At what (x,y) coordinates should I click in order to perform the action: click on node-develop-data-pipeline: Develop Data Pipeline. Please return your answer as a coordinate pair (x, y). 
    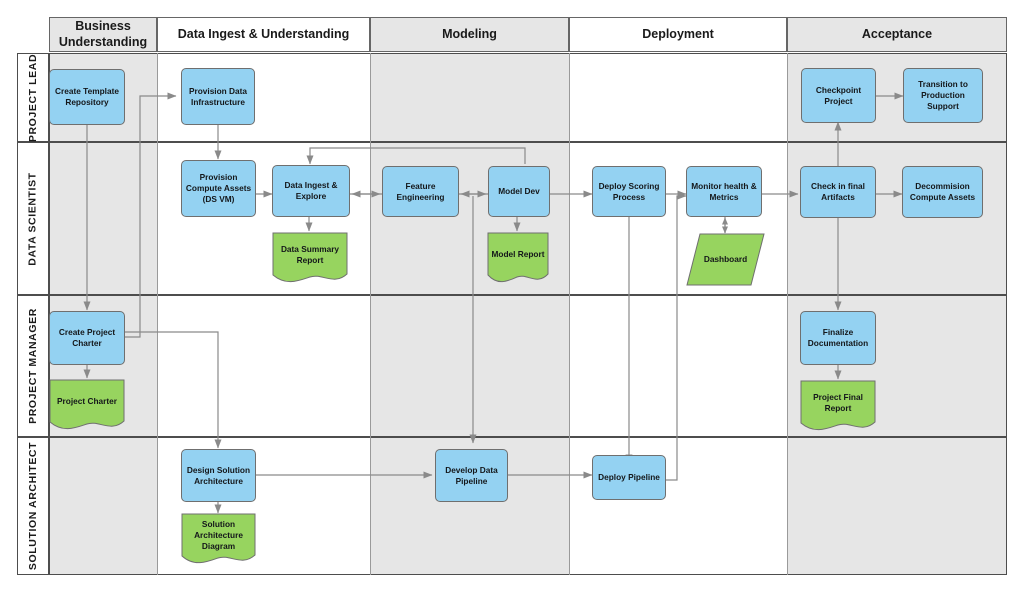
    Looking at the image, I should click on (471, 475).